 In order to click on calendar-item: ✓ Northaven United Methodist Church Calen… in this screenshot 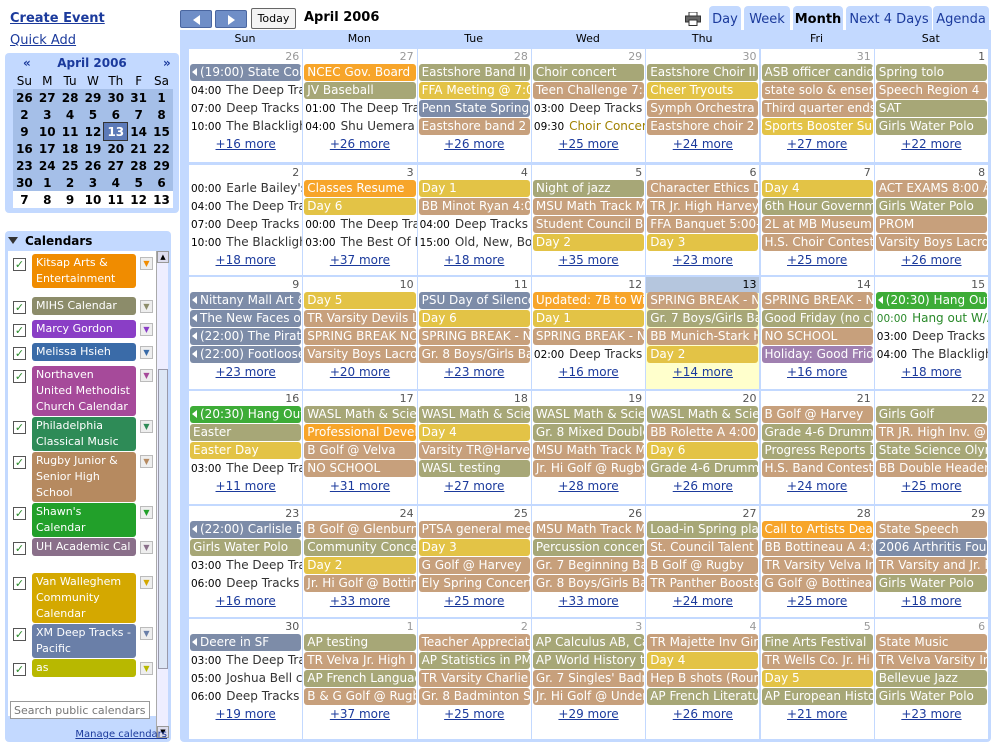, I will do `click(82, 391)`.